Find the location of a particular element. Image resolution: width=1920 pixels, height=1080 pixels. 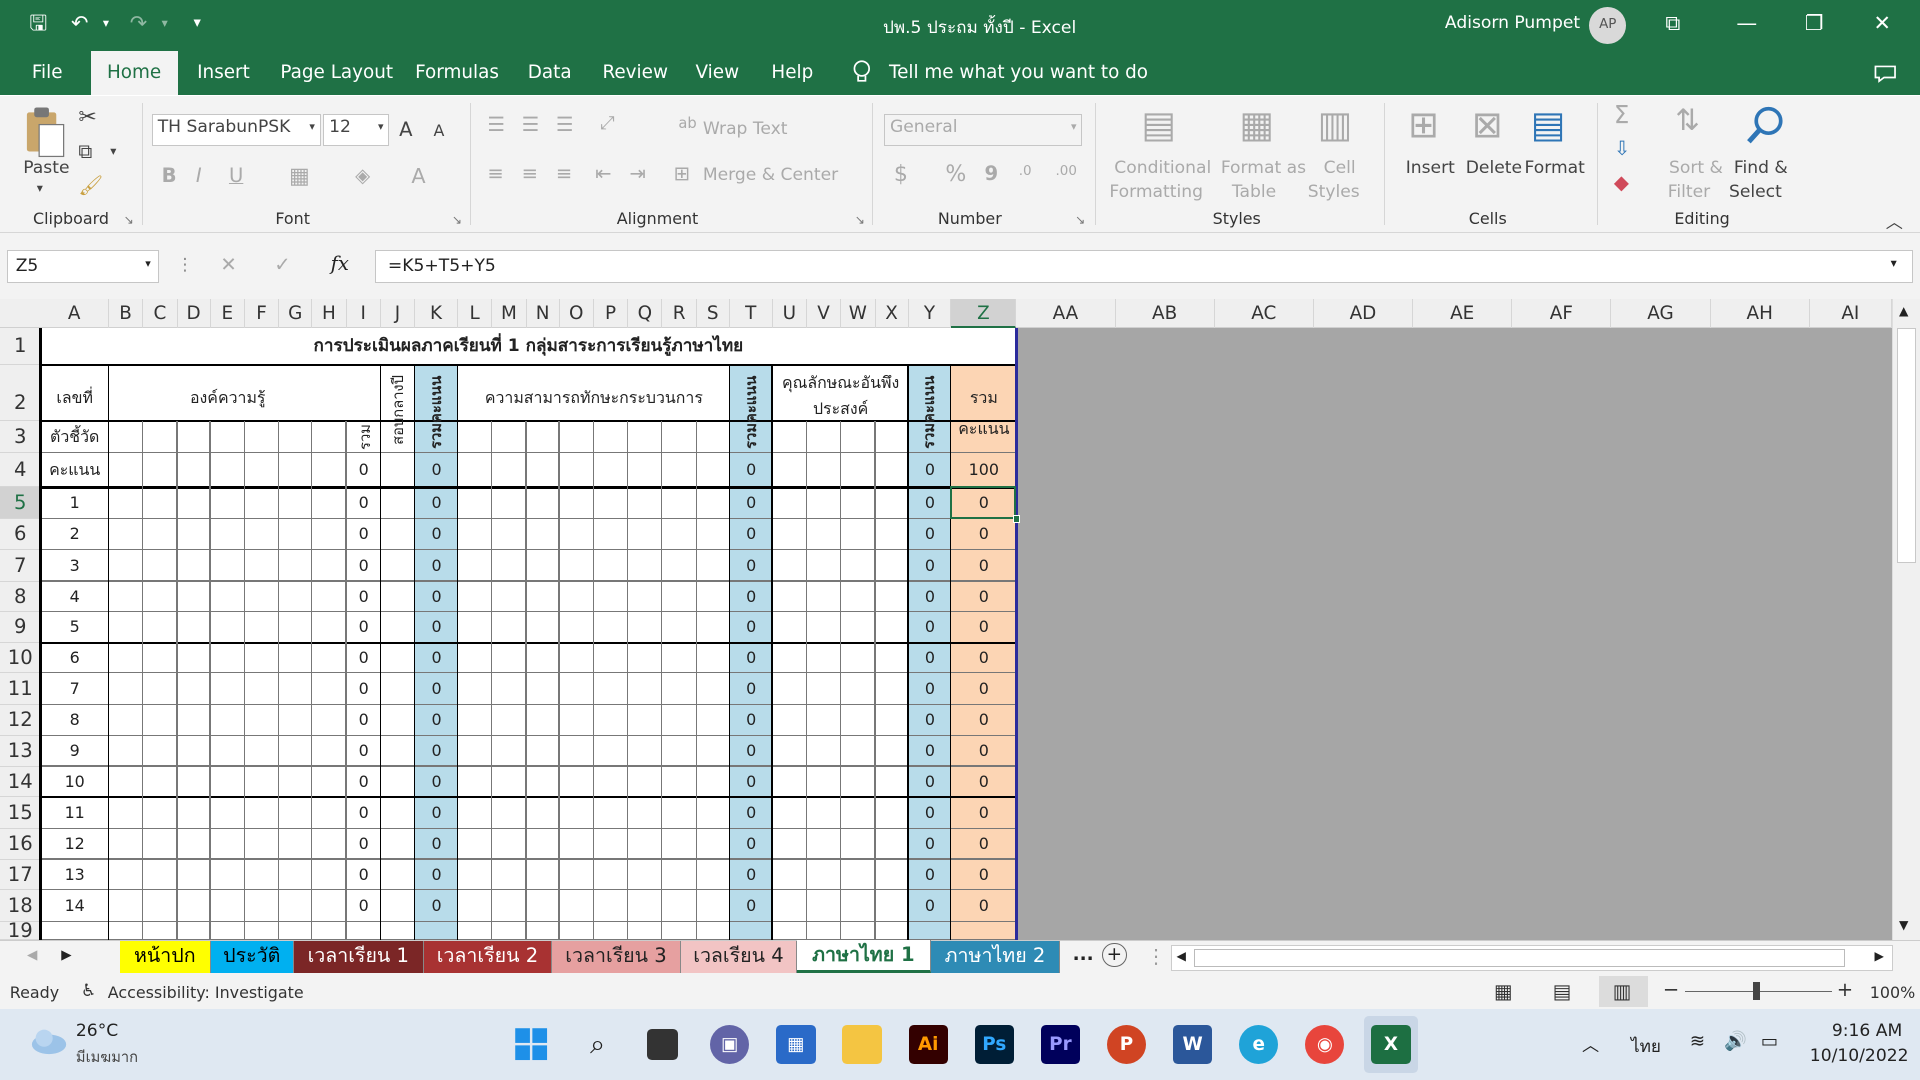

expand-formula-icon: ▾ is located at coordinates (1894, 263).